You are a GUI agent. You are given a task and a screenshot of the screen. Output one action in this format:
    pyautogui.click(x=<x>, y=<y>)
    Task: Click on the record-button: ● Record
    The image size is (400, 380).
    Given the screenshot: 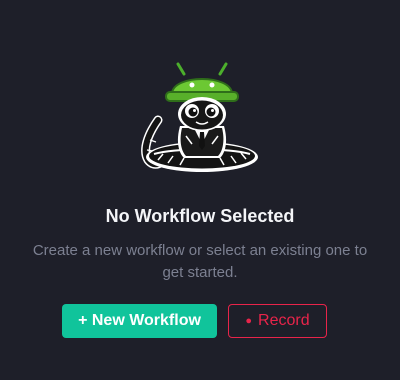 What is the action you would take?
    pyautogui.click(x=277, y=321)
    